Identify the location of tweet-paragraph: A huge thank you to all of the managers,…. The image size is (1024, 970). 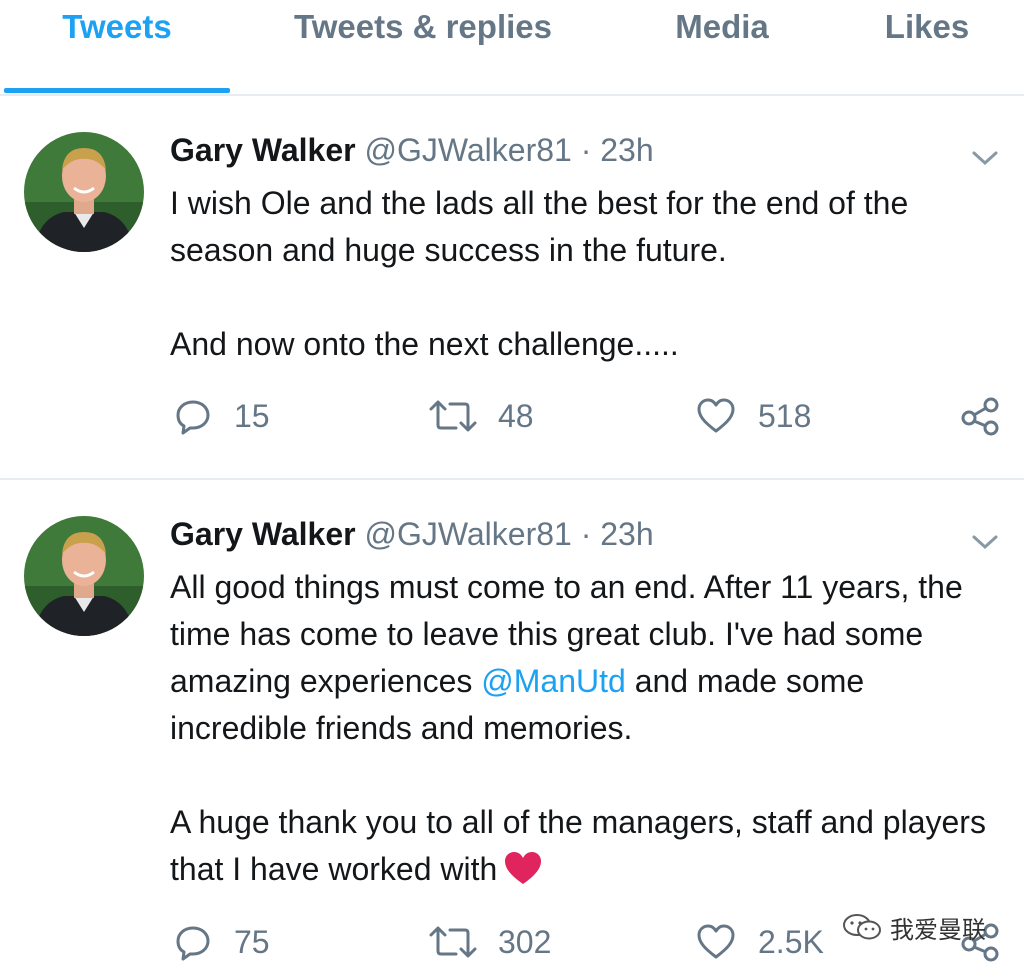
(585, 849).